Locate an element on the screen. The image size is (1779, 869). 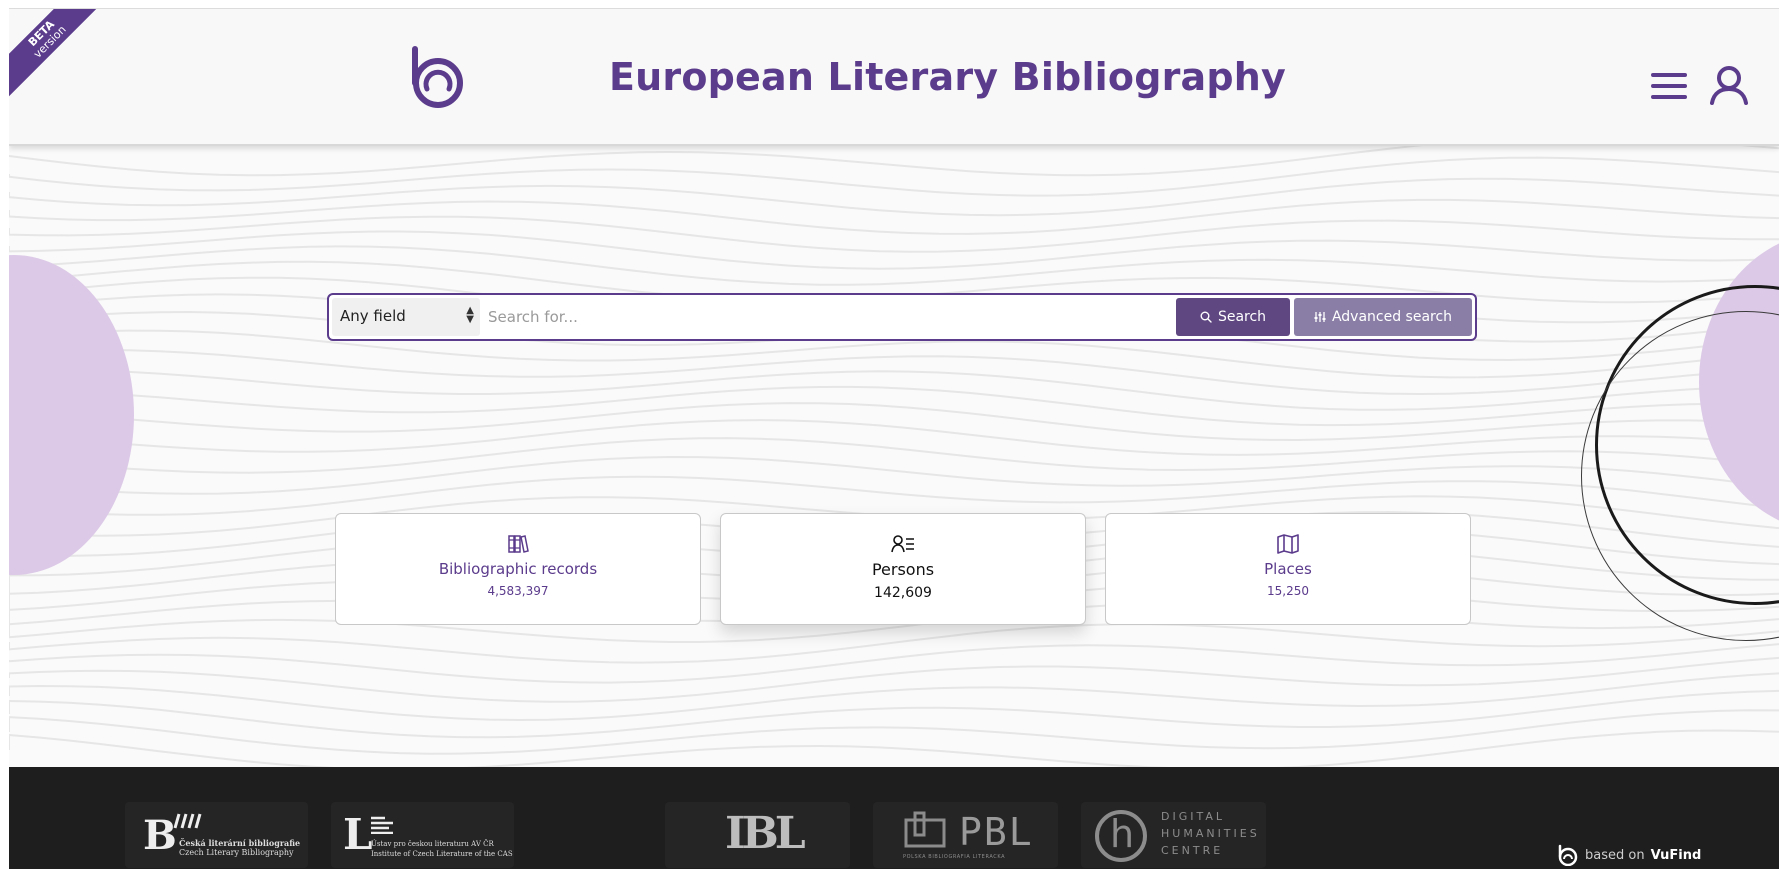
site-title: European Literary Bibliography is located at coordinates (947, 77).